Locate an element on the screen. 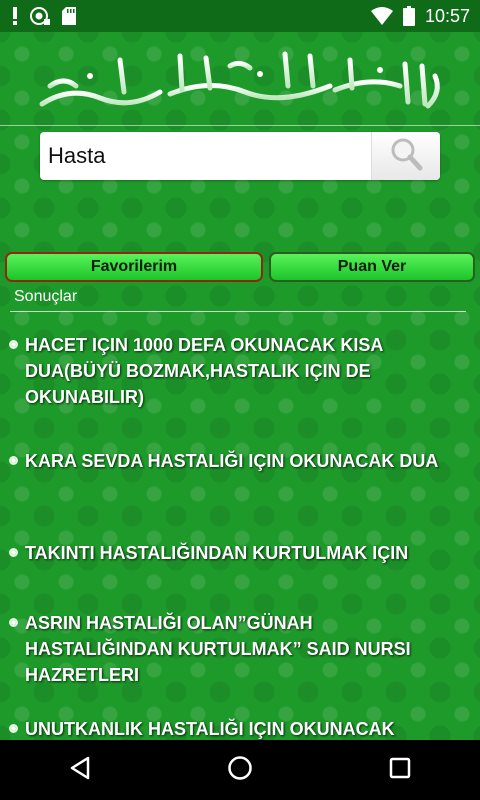 This screenshot has height=800, width=480. home-icon is located at coordinates (240, 770).